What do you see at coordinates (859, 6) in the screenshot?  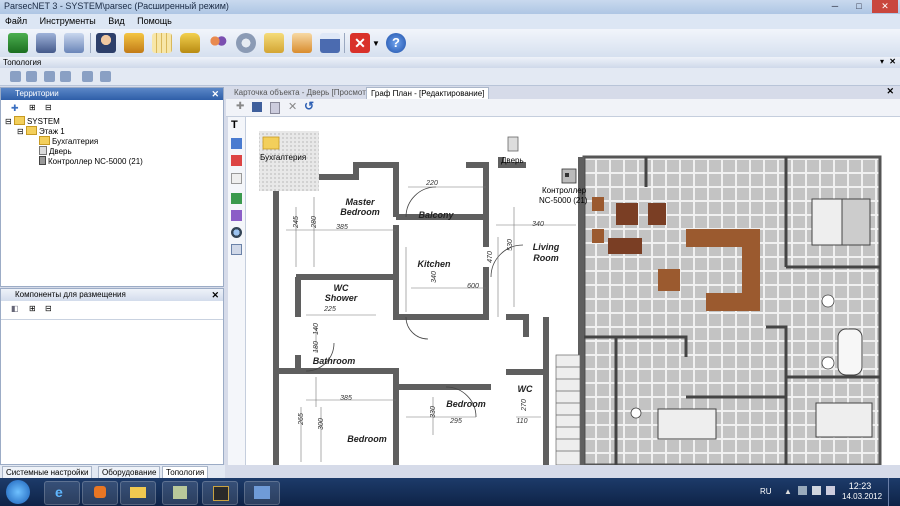 I see `maximize-button: □` at bounding box center [859, 6].